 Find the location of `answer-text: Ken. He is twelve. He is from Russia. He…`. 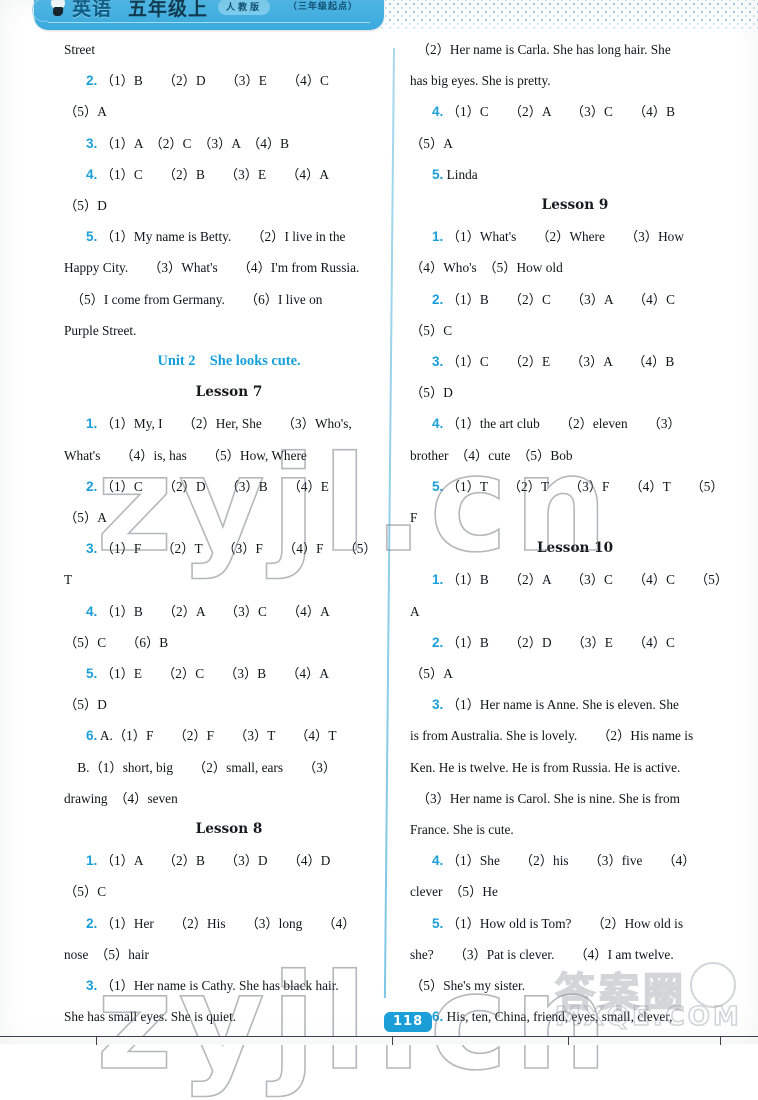

answer-text: Ken. He is twelve. He is from Russia. He… is located at coordinates (545, 767).